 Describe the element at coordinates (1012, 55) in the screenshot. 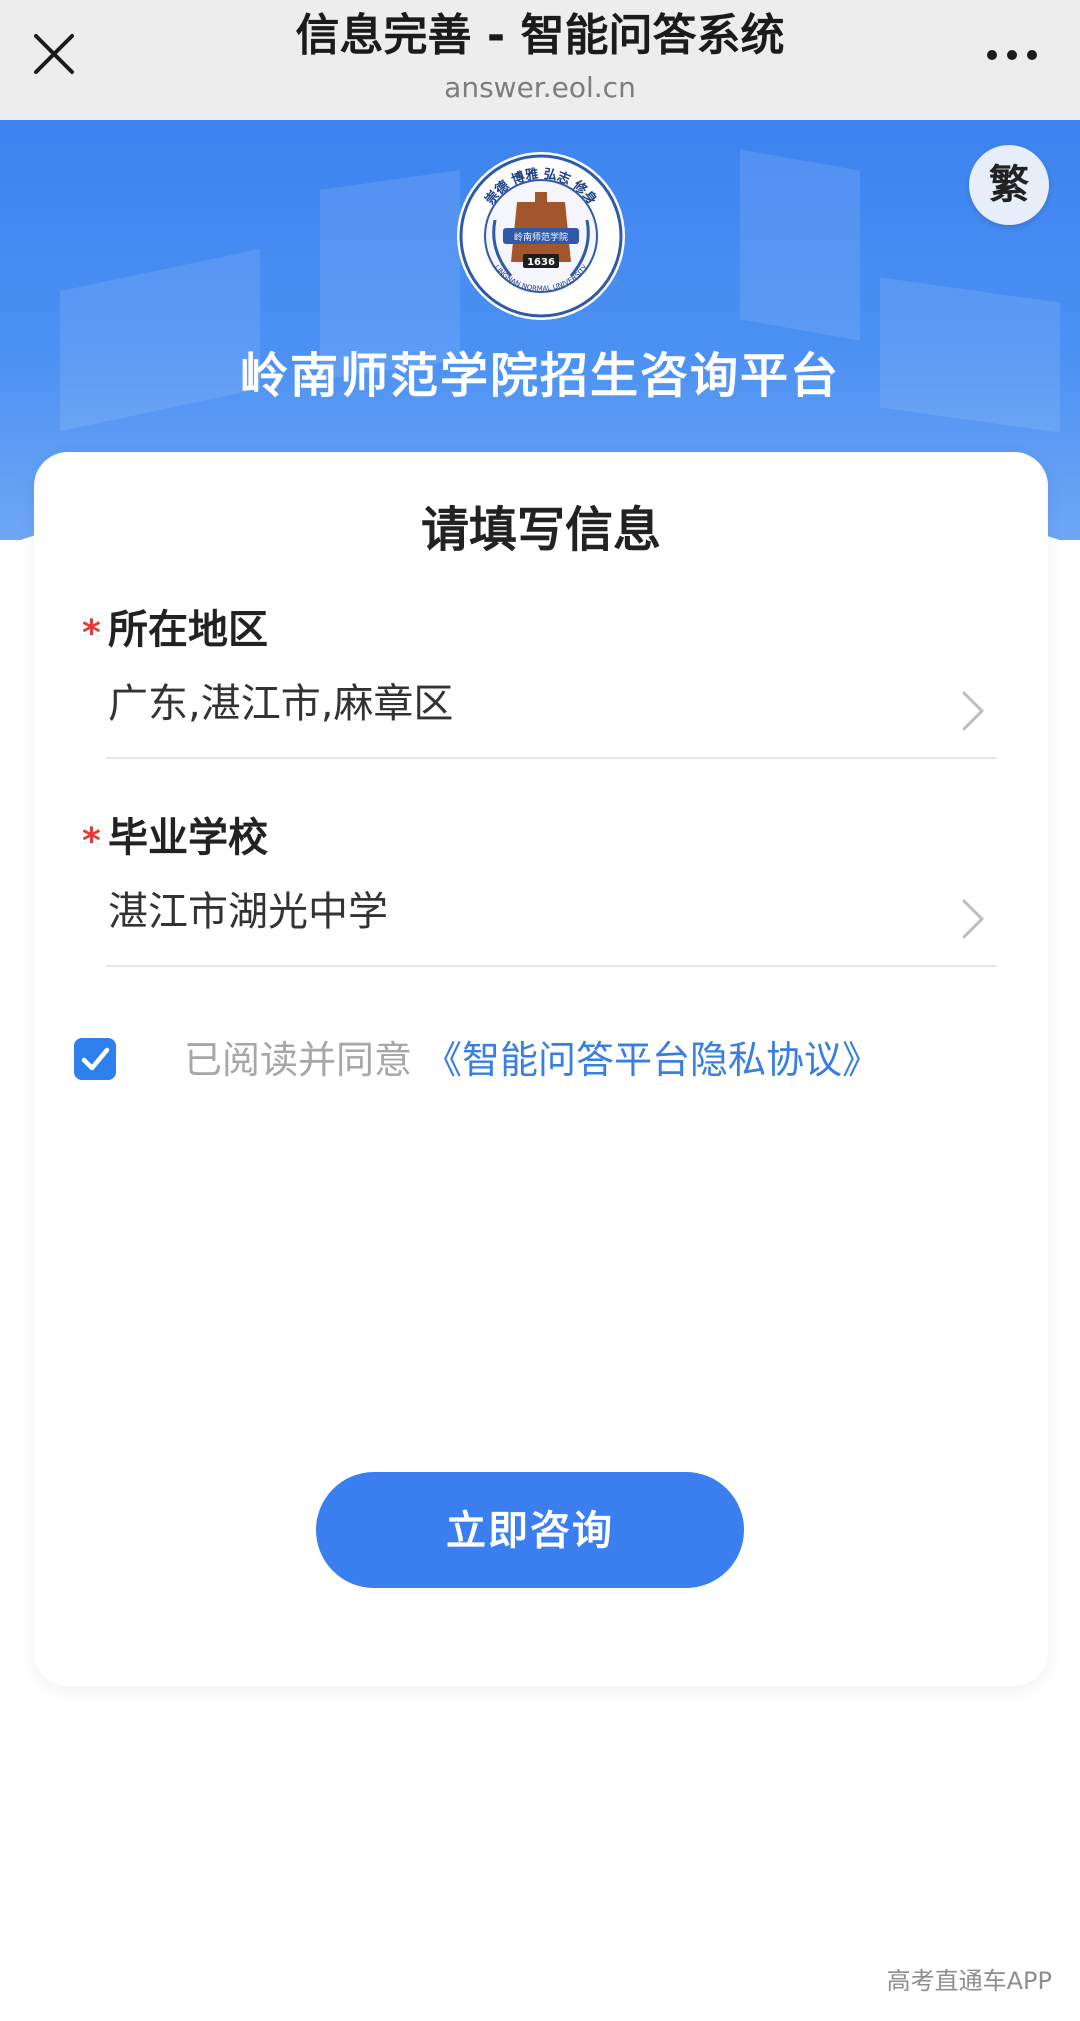

I see `more-dots-icon` at that location.